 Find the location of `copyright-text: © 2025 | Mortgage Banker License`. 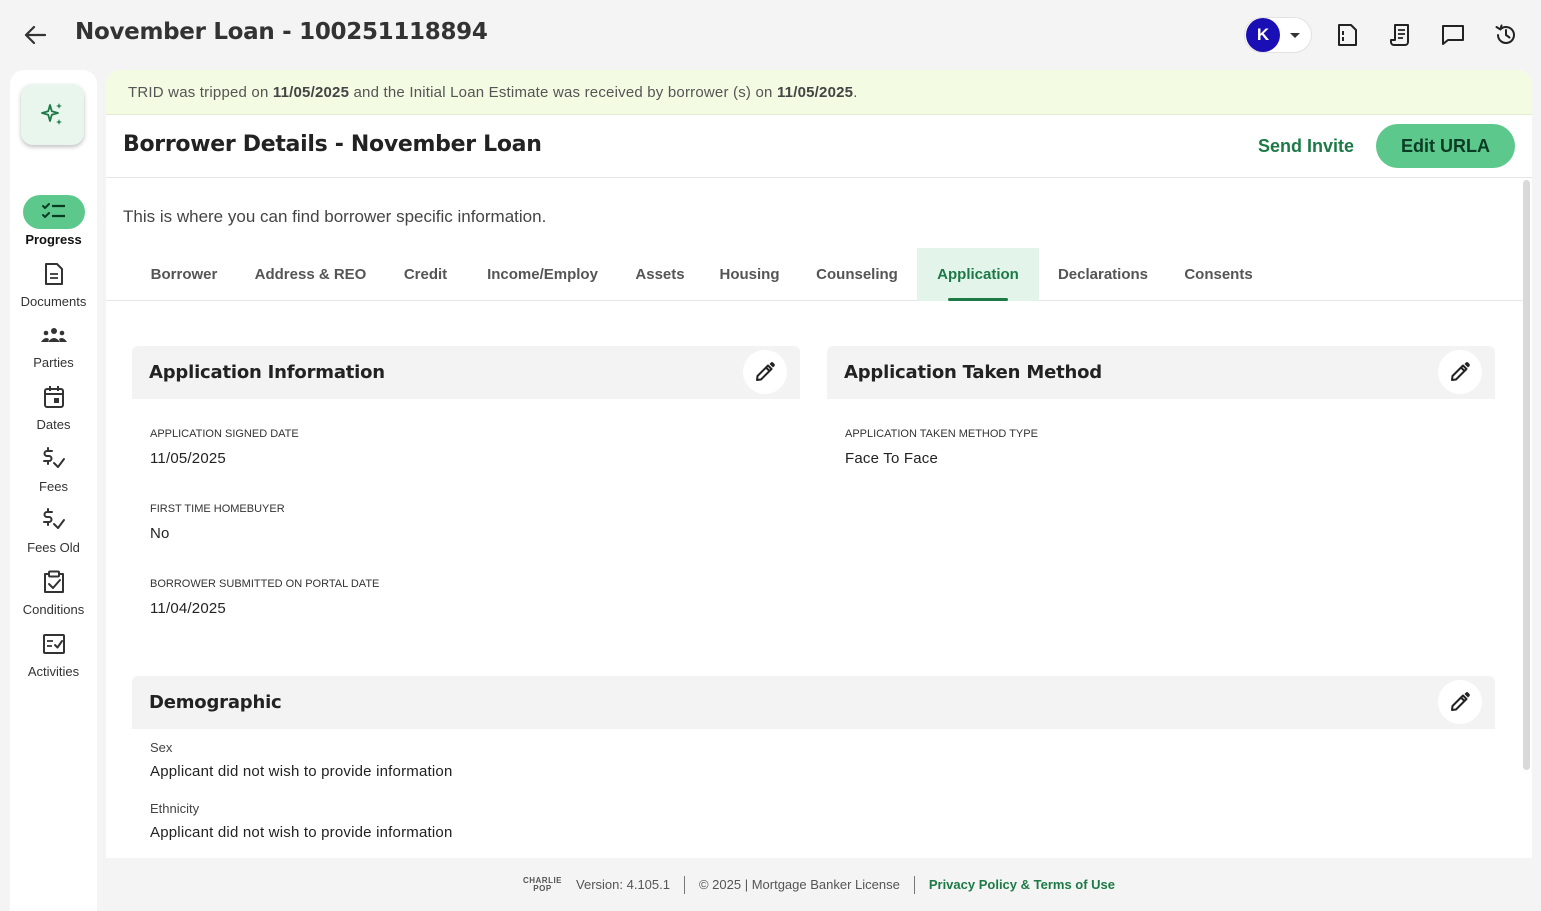

copyright-text: © 2025 | Mortgage Banker License is located at coordinates (799, 884).